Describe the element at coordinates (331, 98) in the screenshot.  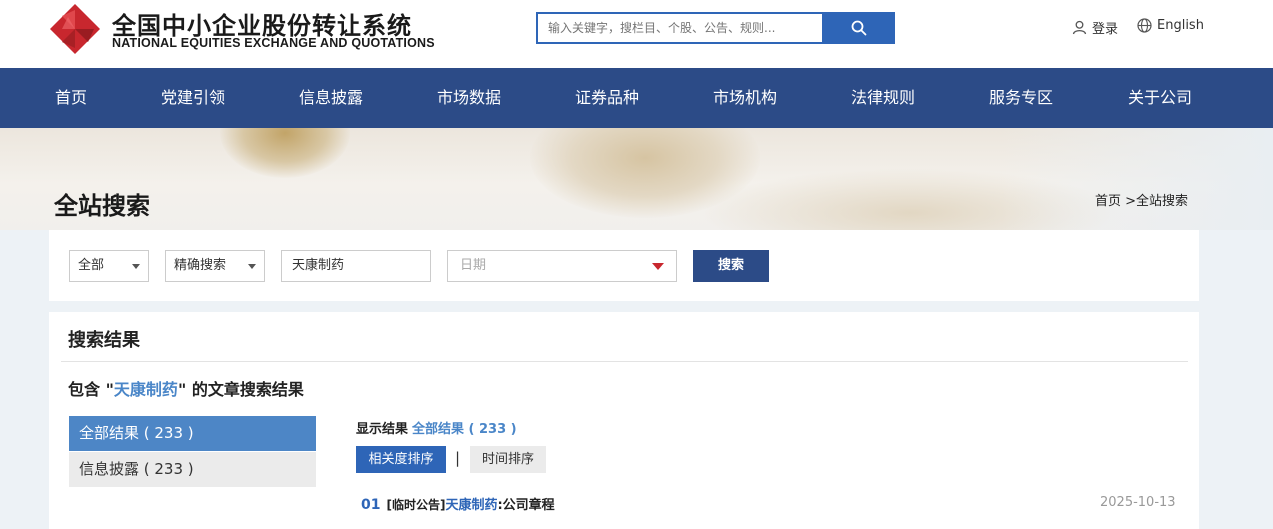
I see `nav-item-disclosure: 信息披露` at that location.